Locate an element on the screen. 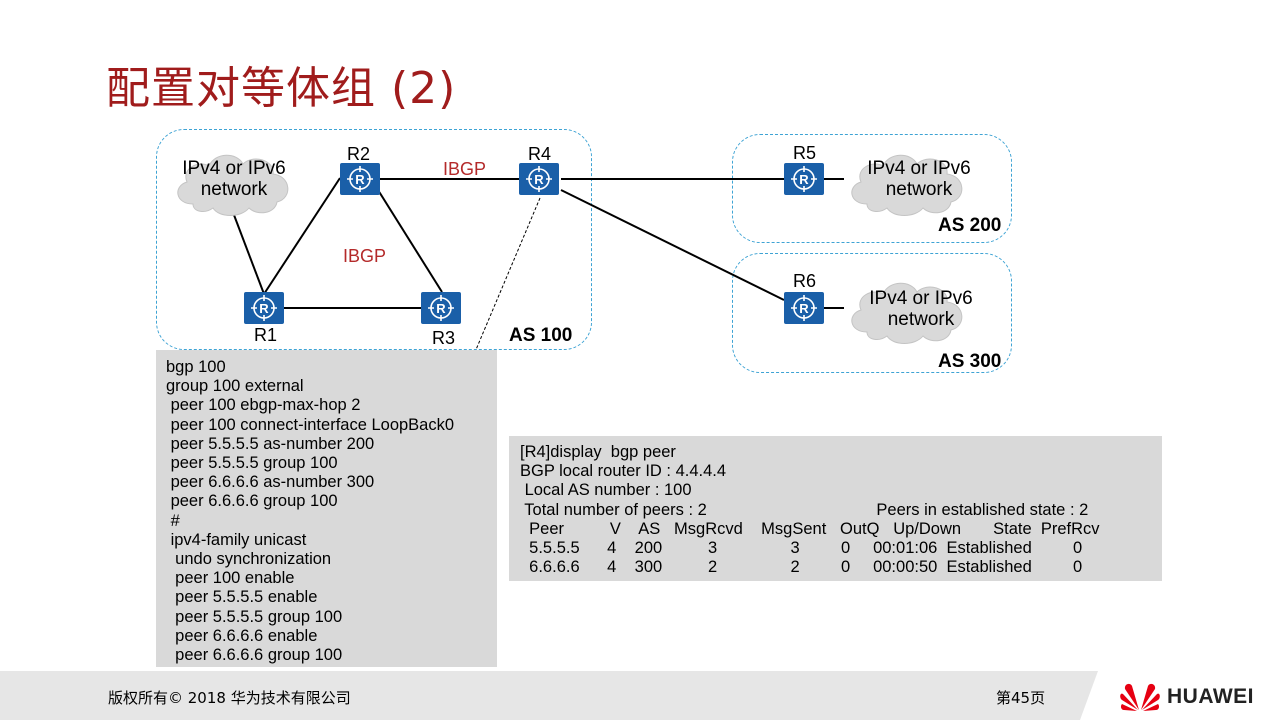  router-icon-r1: R is located at coordinates (264, 308).